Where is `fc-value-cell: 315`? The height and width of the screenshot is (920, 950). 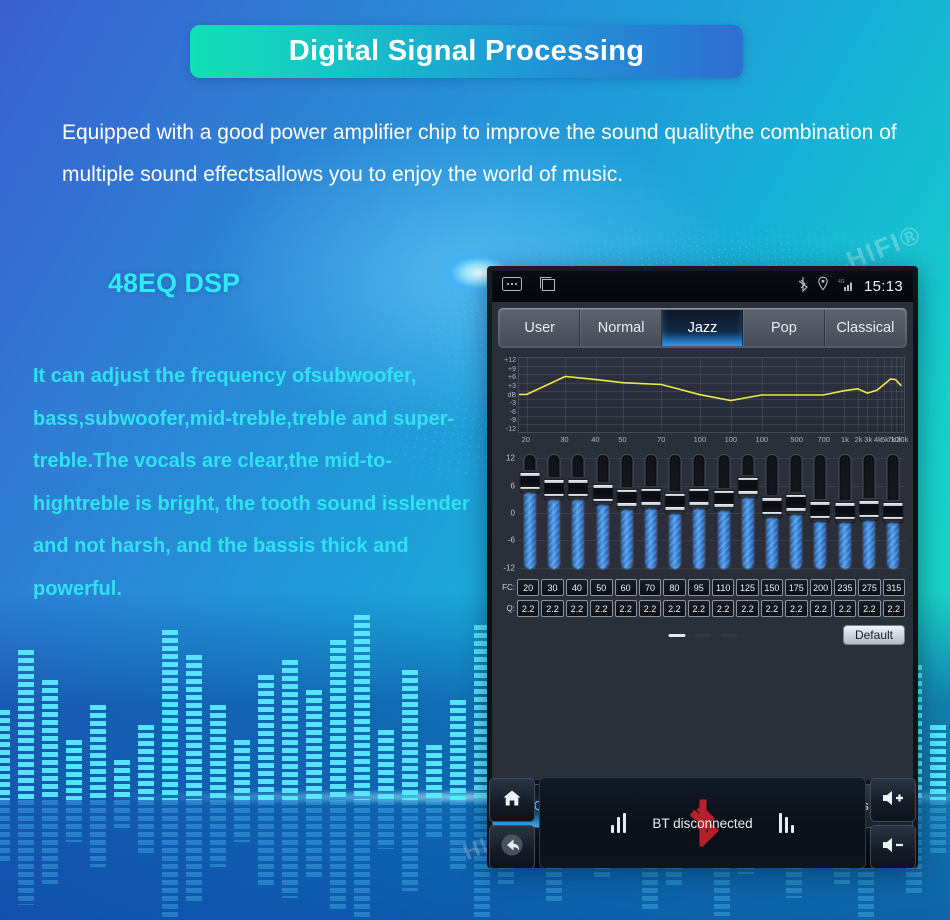
fc-value-cell: 315 is located at coordinates (893, 587).